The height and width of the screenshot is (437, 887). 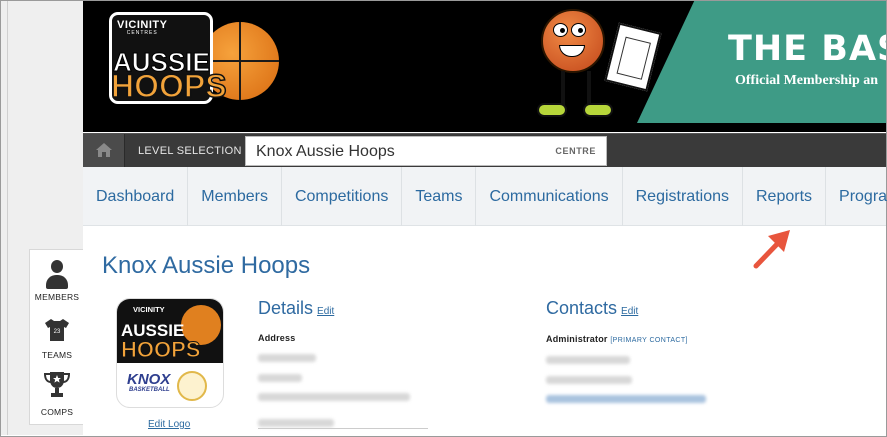 What do you see at coordinates (325, 311) in the screenshot?
I see `details-edit-link: Edit` at bounding box center [325, 311].